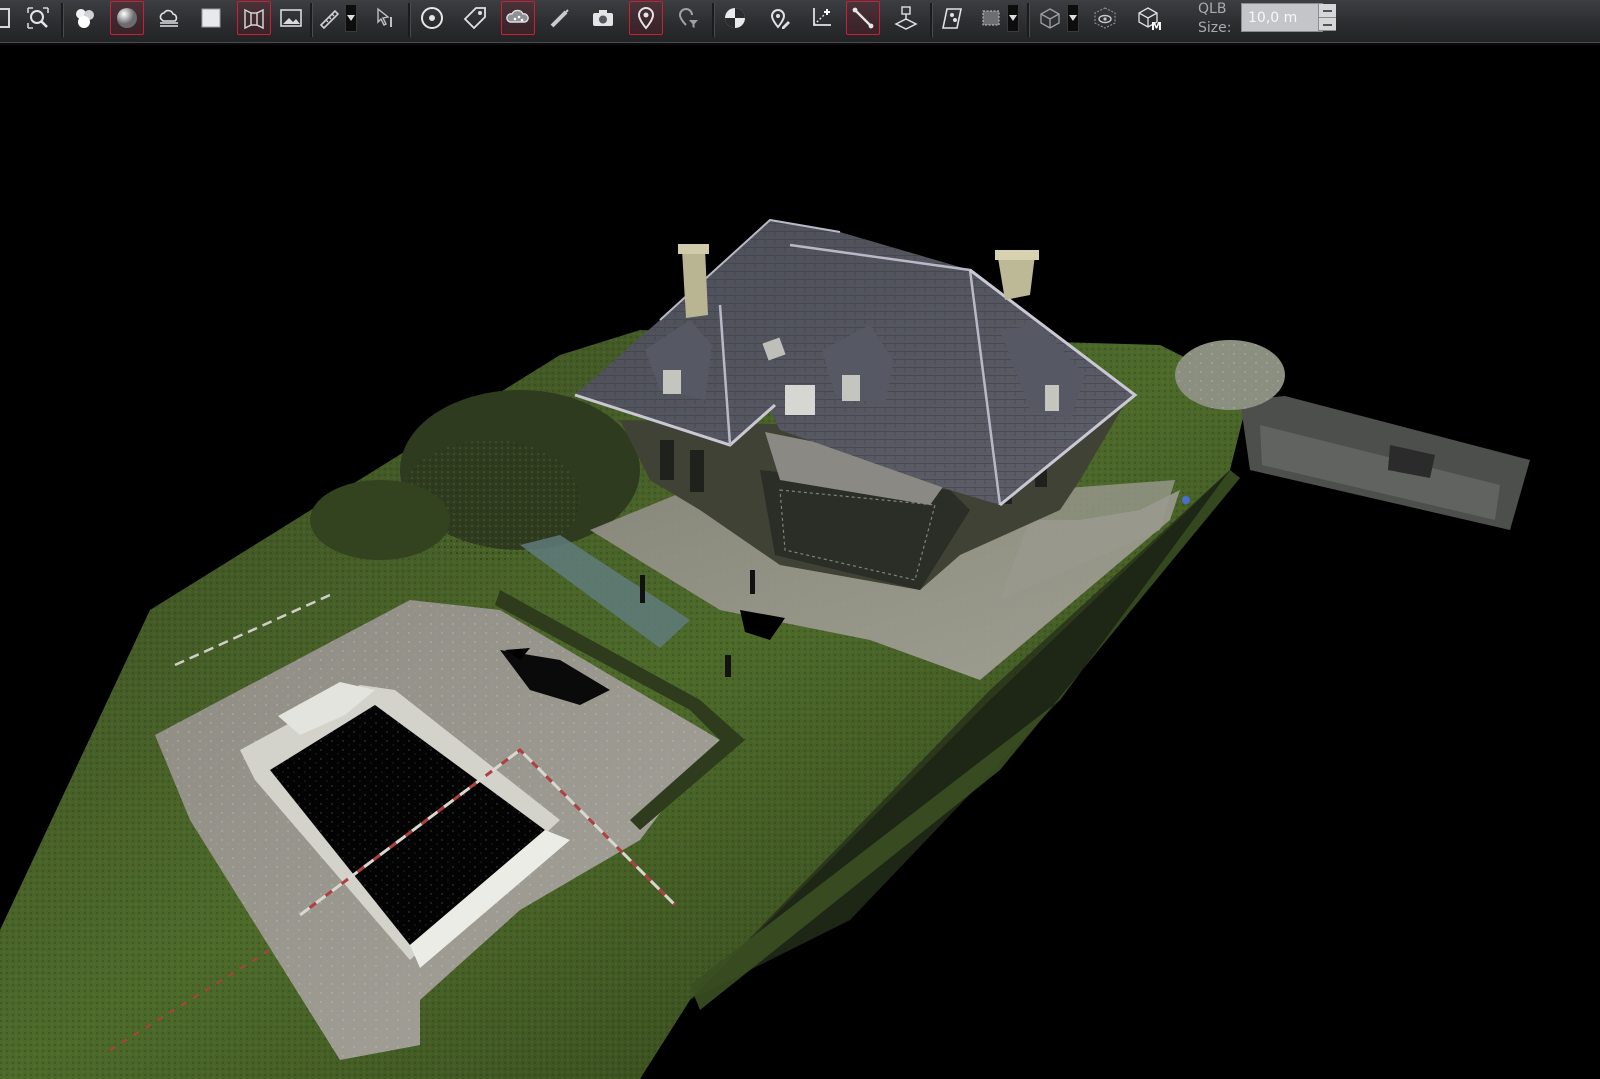 The width and height of the screenshot is (1600, 1079). Describe the element at coordinates (800, 400) in the screenshot. I see `roof-window` at that location.